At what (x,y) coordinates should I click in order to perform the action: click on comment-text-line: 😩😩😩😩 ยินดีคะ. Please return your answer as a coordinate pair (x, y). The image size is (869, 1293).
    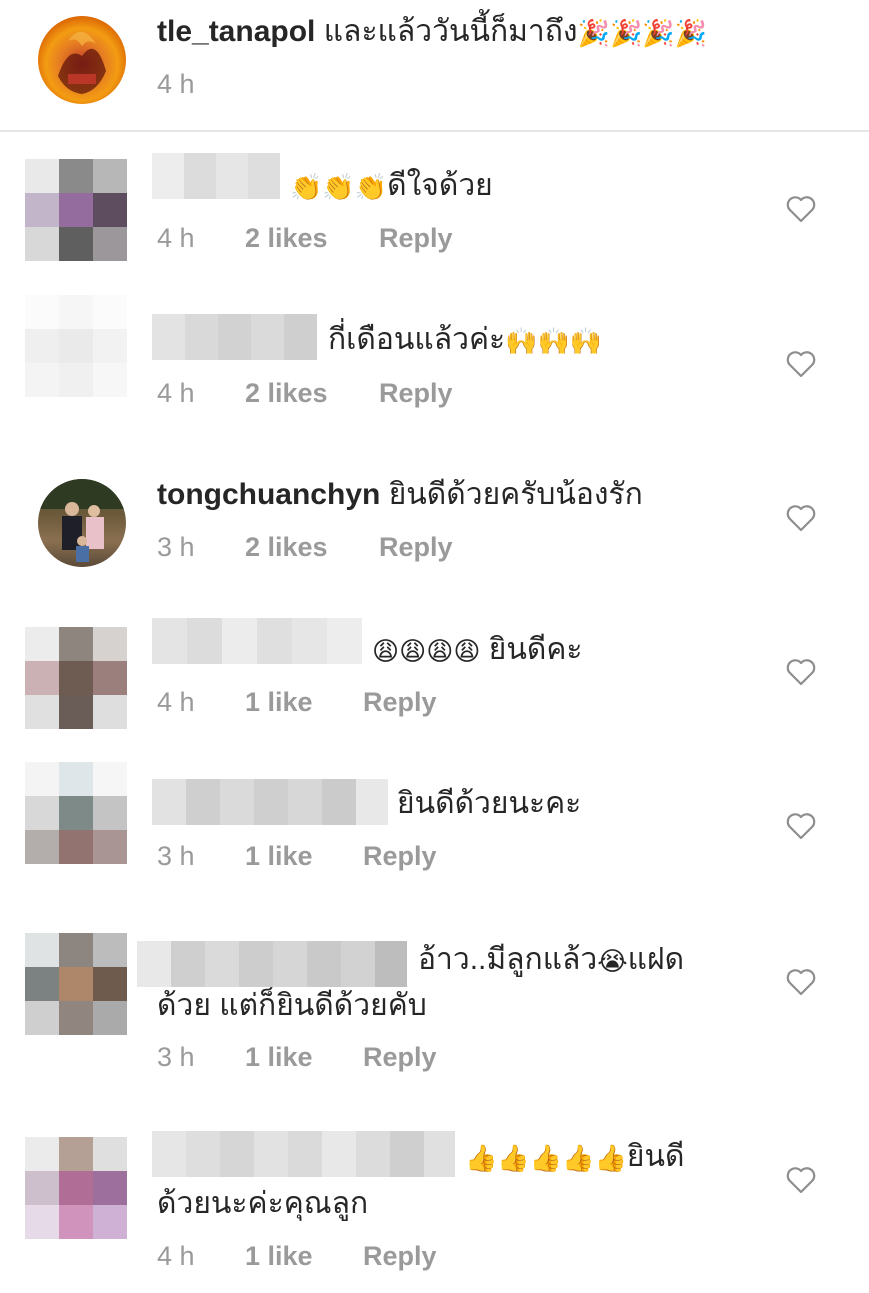
    Looking at the image, I should click on (477, 650).